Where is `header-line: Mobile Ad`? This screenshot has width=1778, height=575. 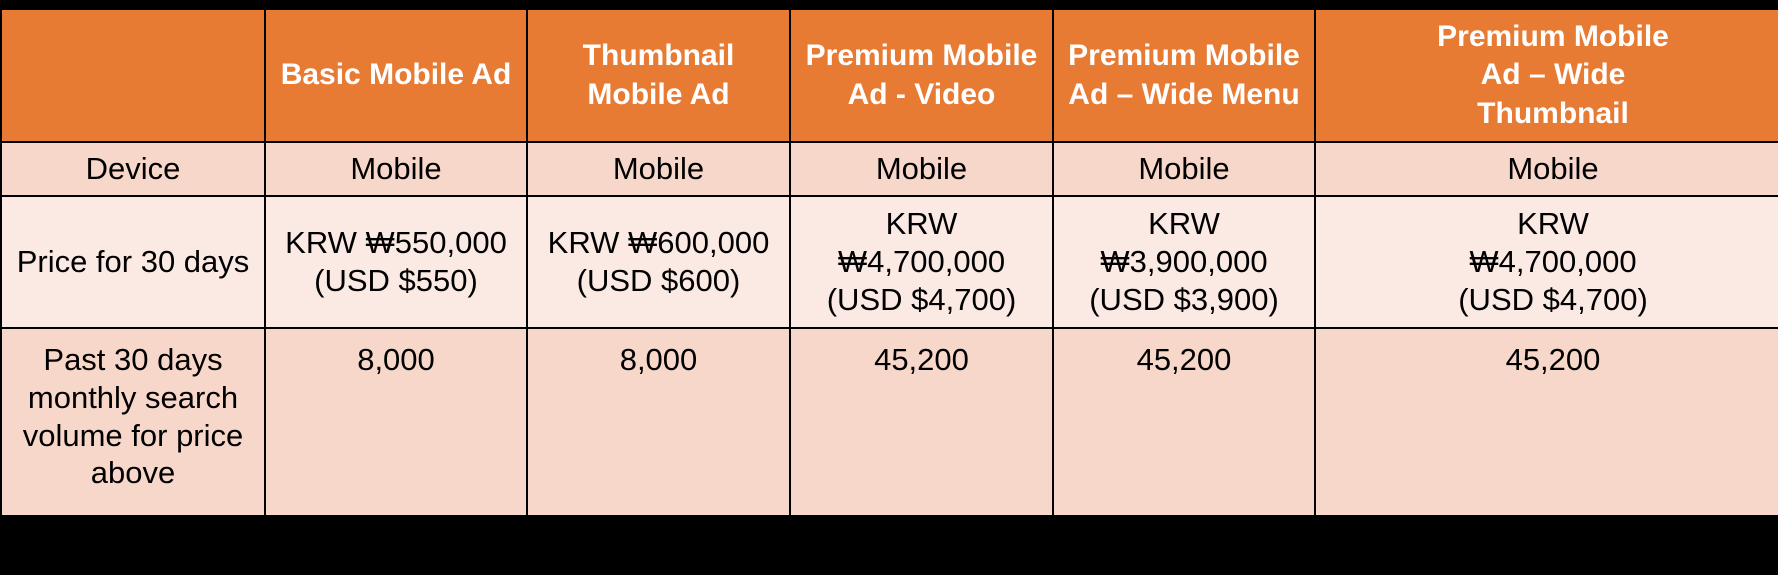 header-line: Mobile Ad is located at coordinates (658, 94).